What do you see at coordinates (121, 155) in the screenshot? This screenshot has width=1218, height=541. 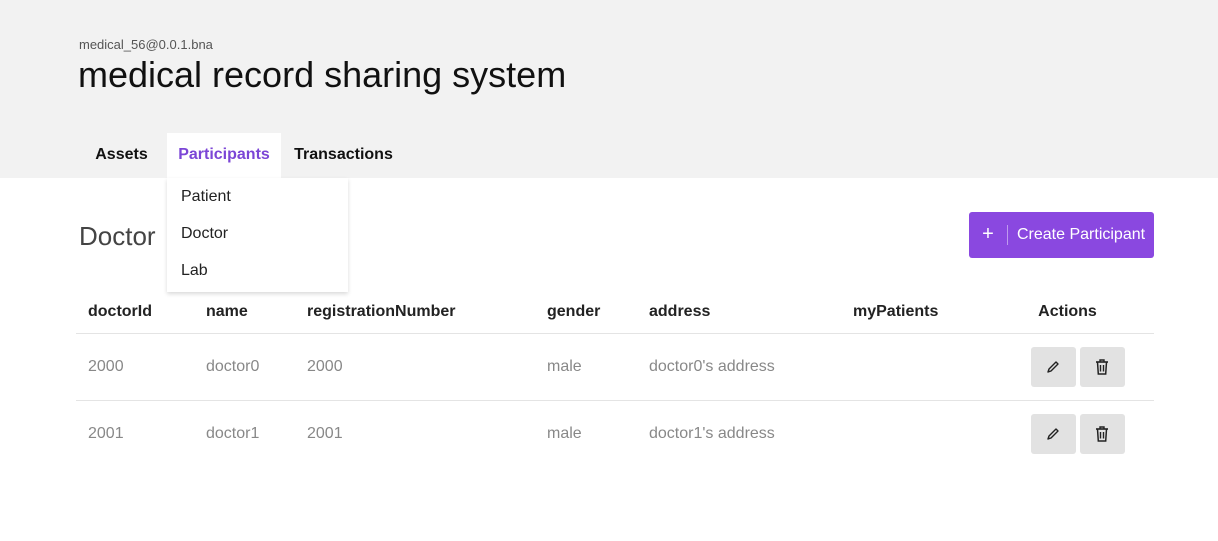 I see `tab-assets: Assets` at bounding box center [121, 155].